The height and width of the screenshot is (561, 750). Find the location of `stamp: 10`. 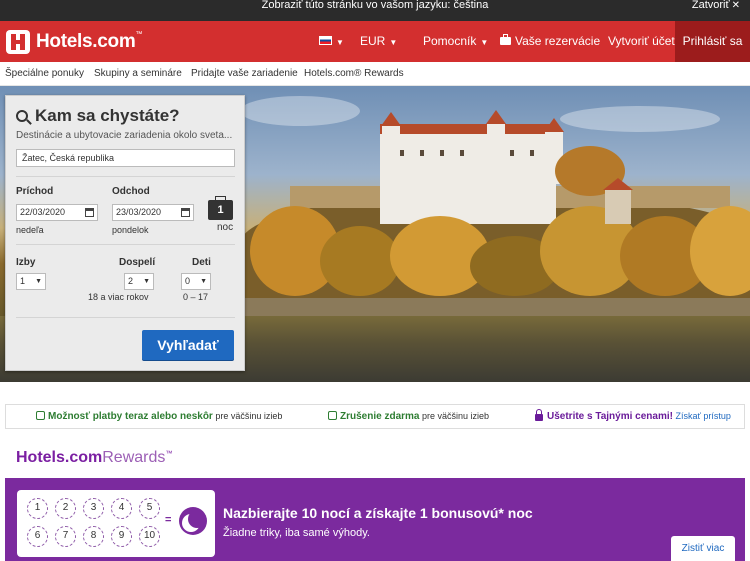

stamp: 10 is located at coordinates (149, 536).